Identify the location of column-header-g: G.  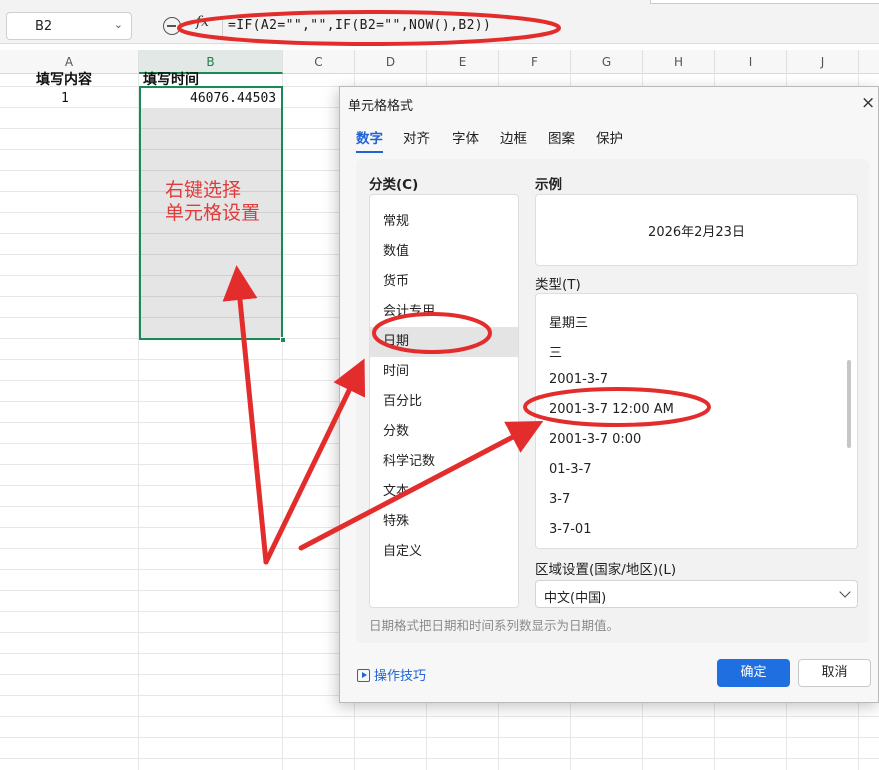
(607, 62).